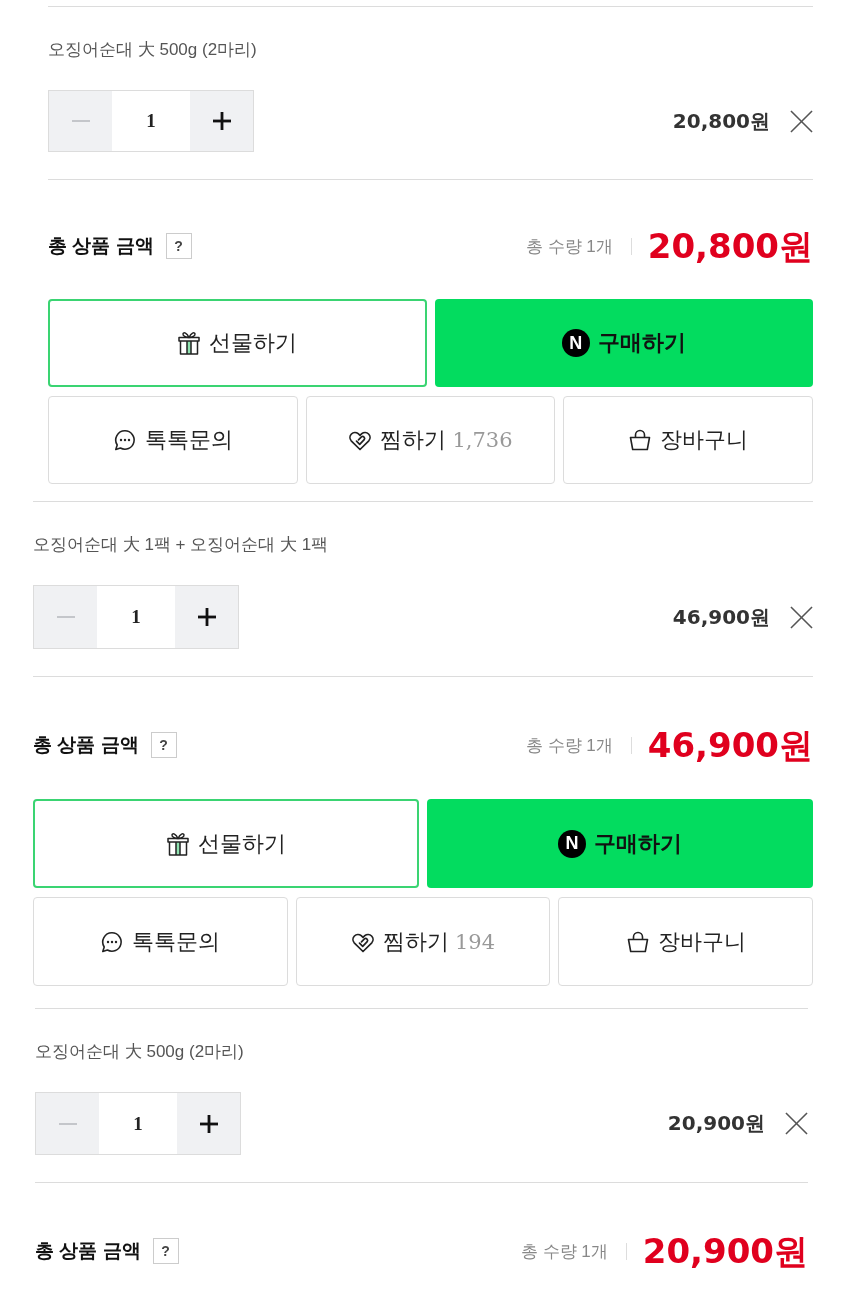  Describe the element at coordinates (721, 617) in the screenshot. I see `option-price: 46,900원` at that location.